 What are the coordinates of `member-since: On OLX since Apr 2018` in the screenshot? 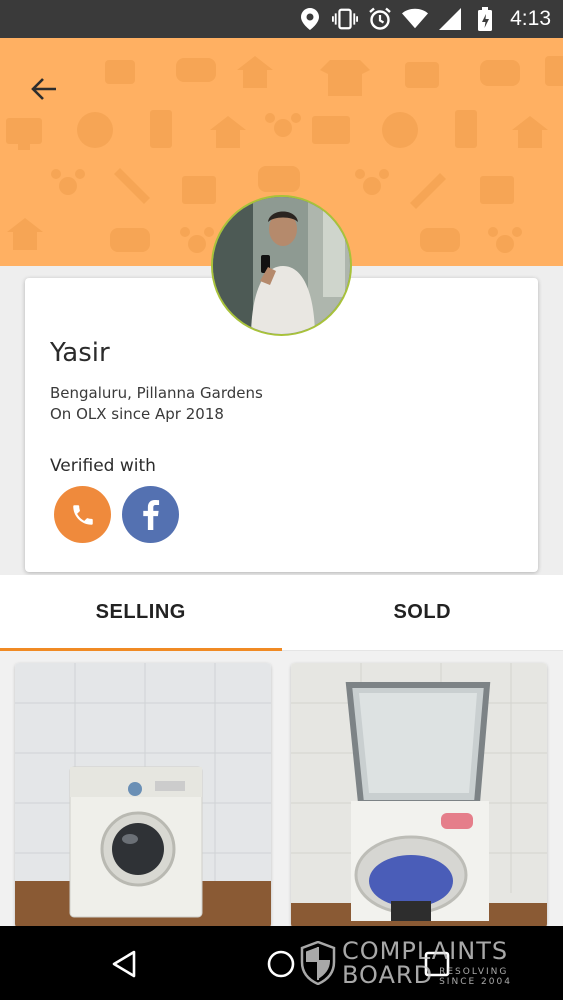 It's located at (137, 414).